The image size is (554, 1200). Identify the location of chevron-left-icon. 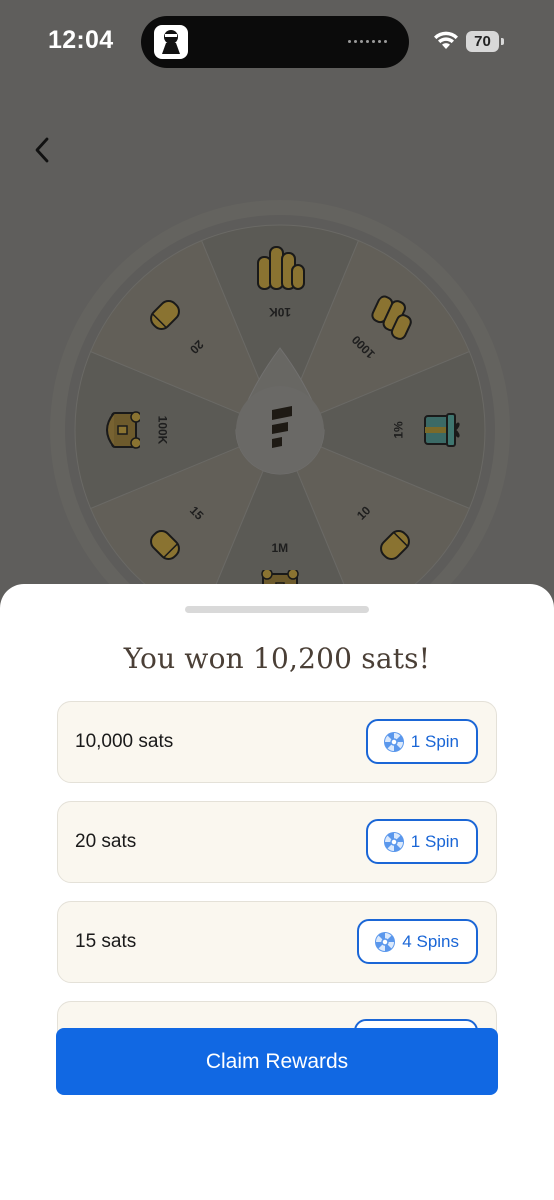
(42, 150).